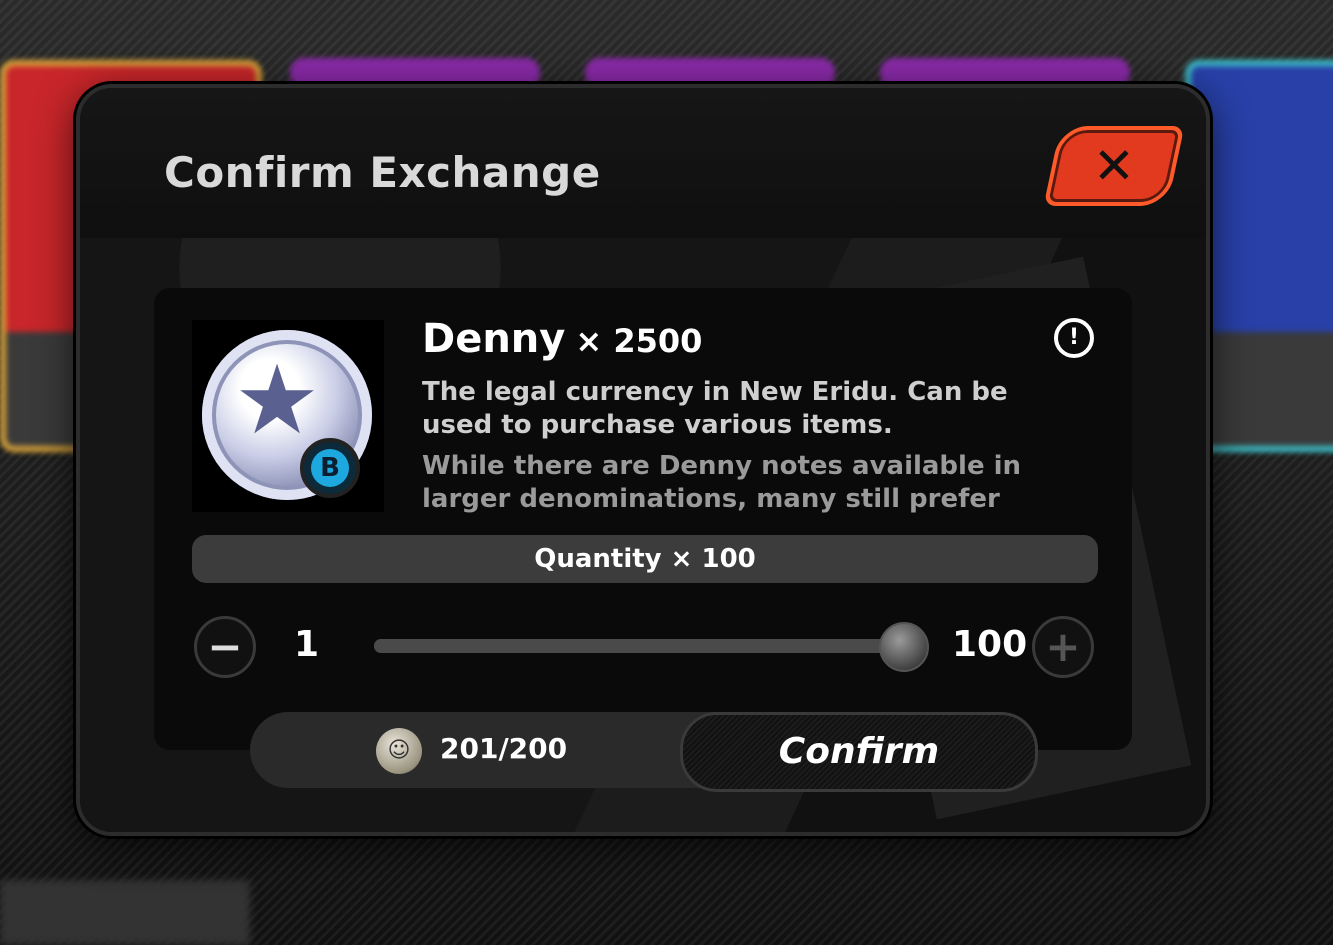  Describe the element at coordinates (307, 644) in the screenshot. I see `slider-min-value: 1` at that location.